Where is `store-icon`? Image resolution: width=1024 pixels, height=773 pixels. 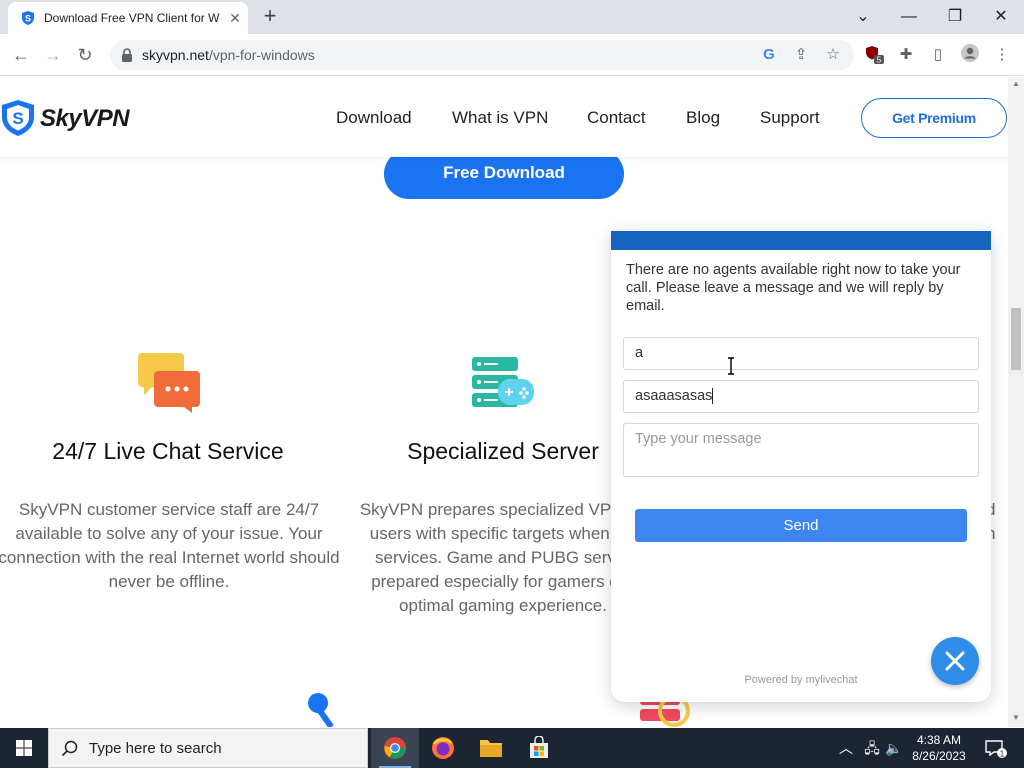 store-icon is located at coordinates (539, 747).